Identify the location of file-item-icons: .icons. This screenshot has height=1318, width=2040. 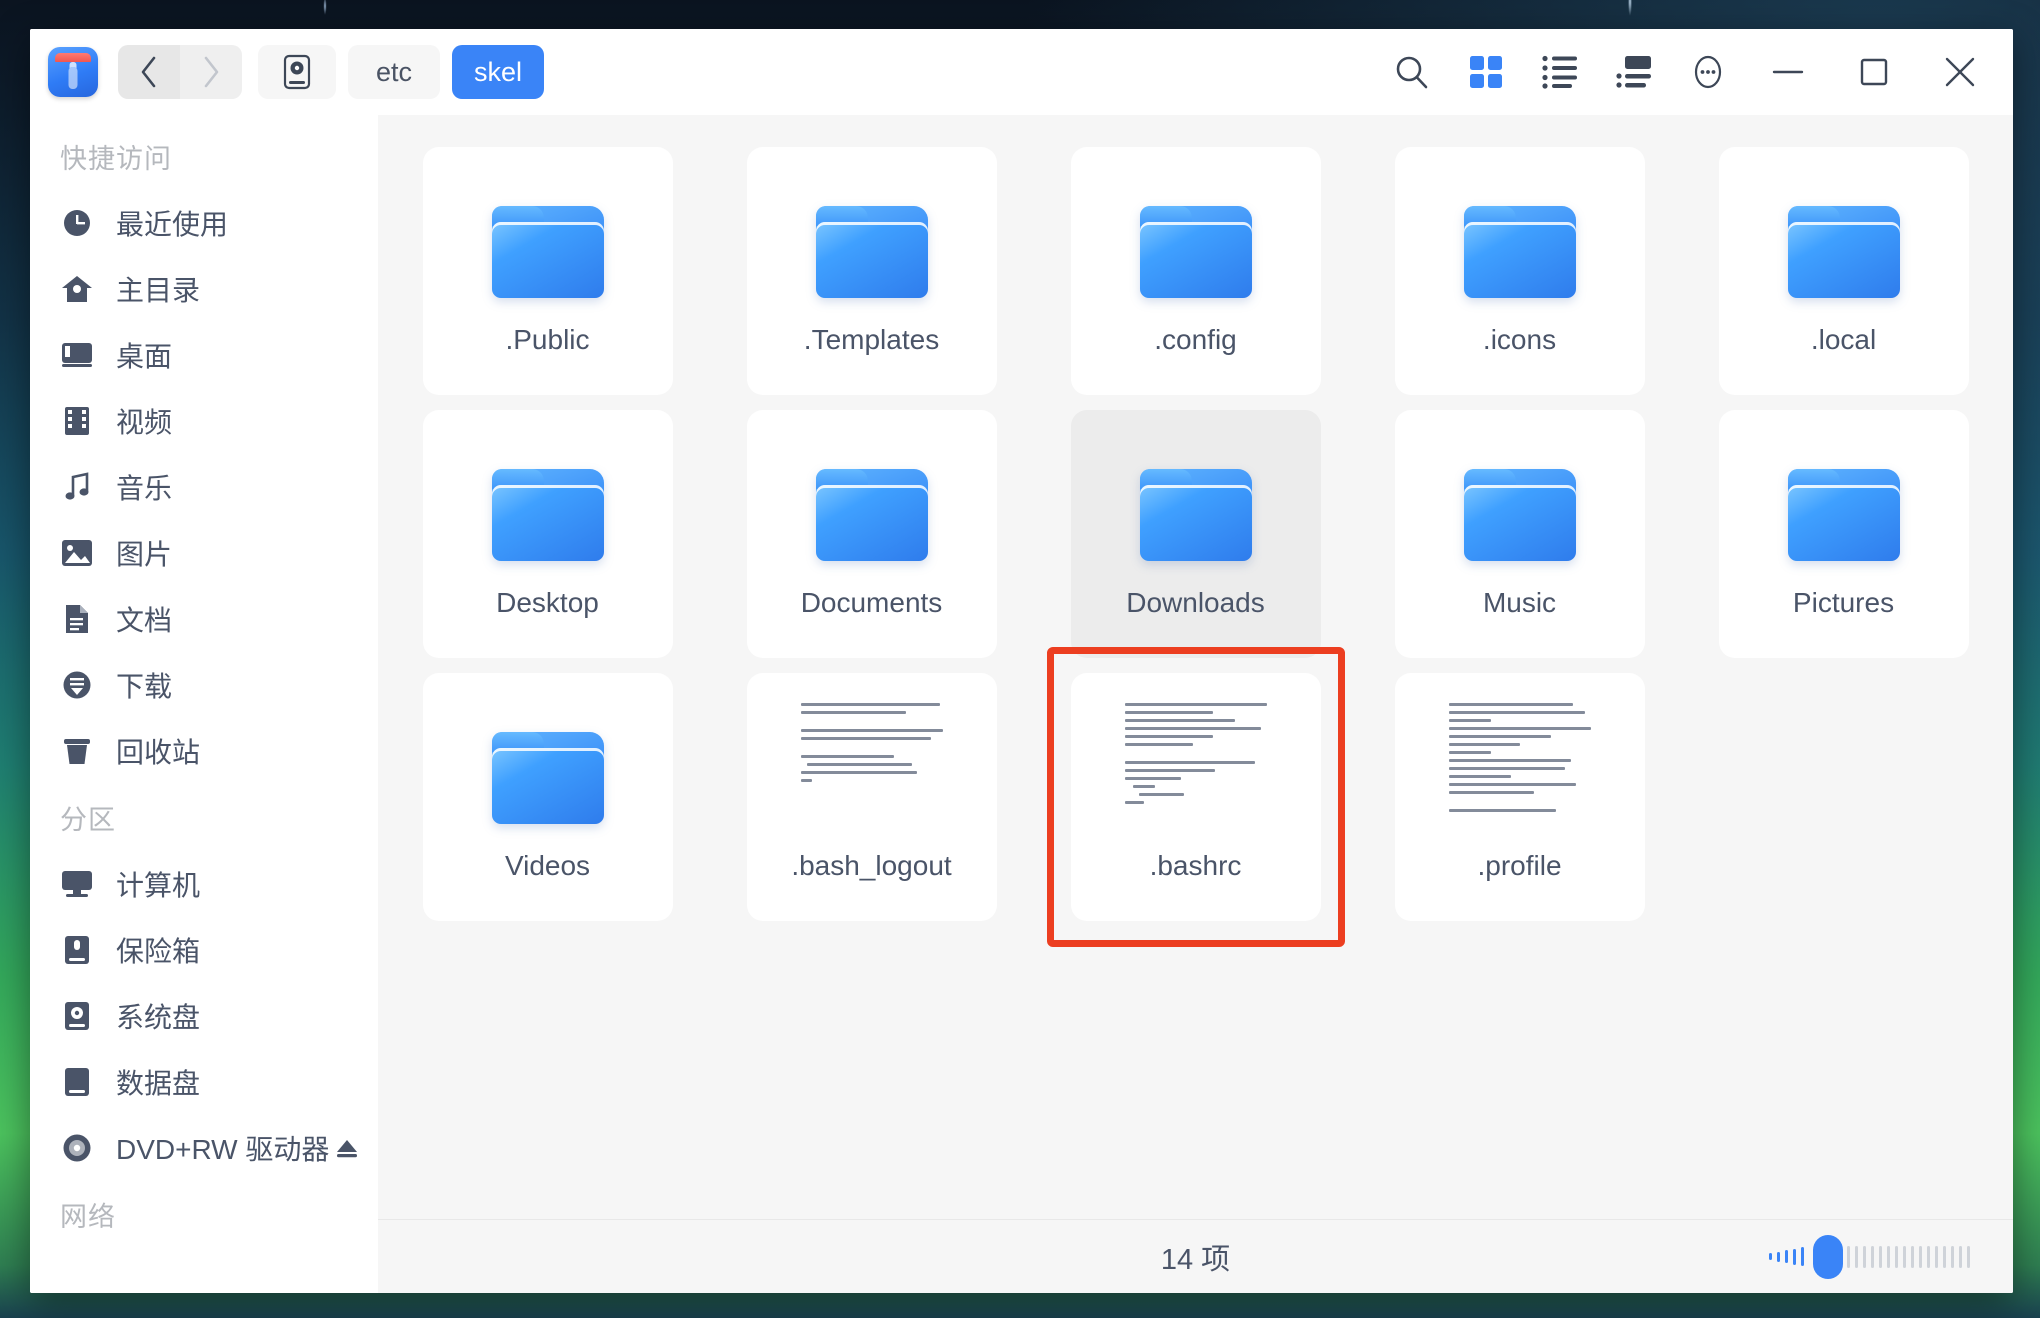
(1519, 270).